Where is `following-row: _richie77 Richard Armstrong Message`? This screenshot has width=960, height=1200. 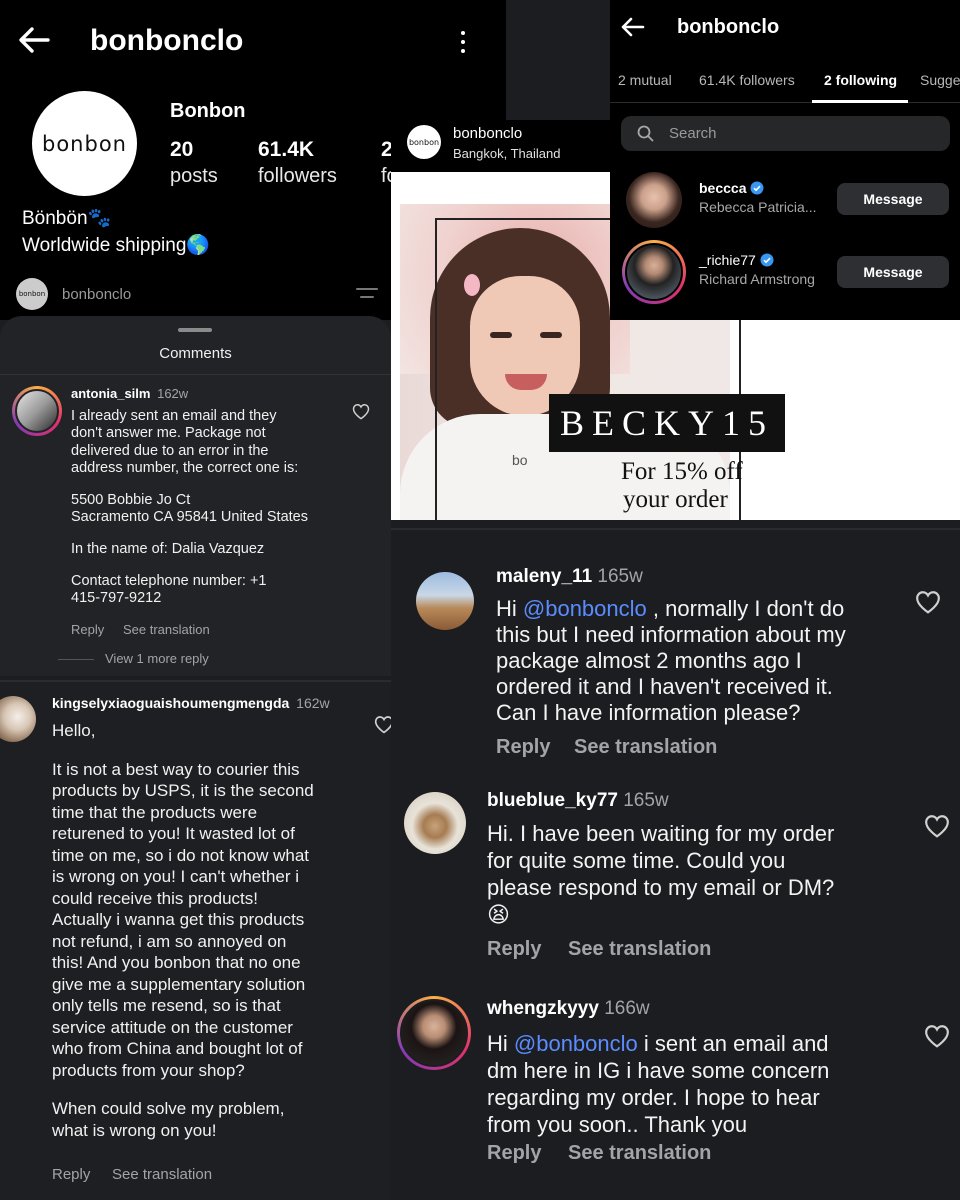
following-row: _richie77 Richard Armstrong Message is located at coordinates (785, 271).